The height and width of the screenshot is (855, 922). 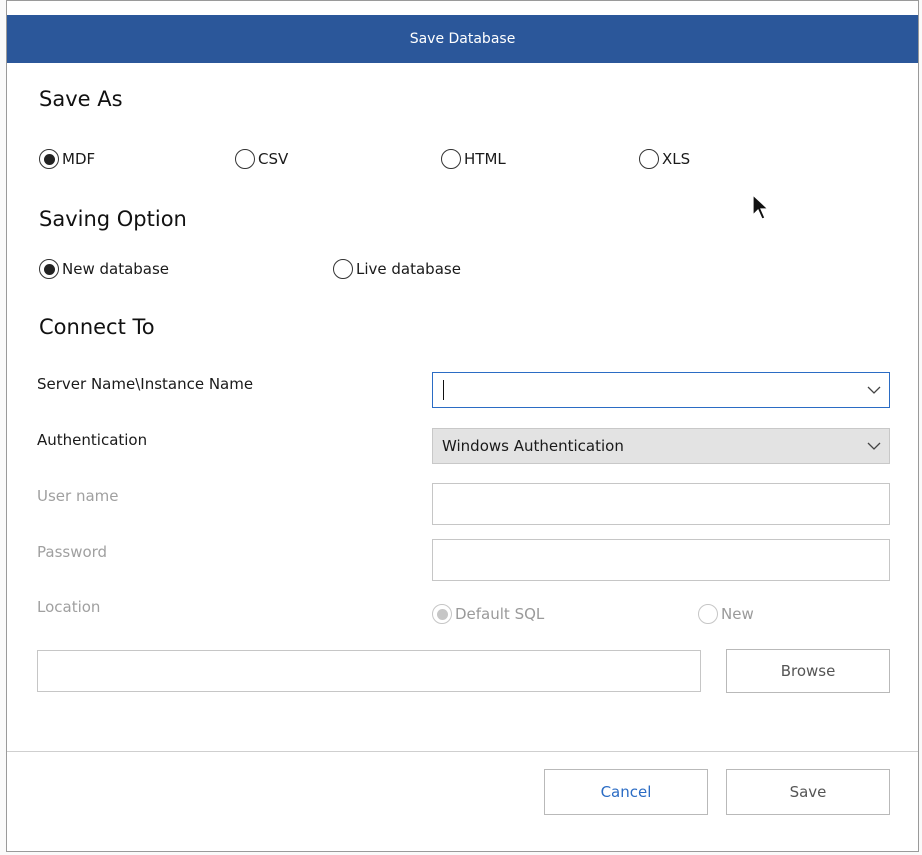 I want to click on dialog-titlebar: Save Database, so click(x=462, y=39).